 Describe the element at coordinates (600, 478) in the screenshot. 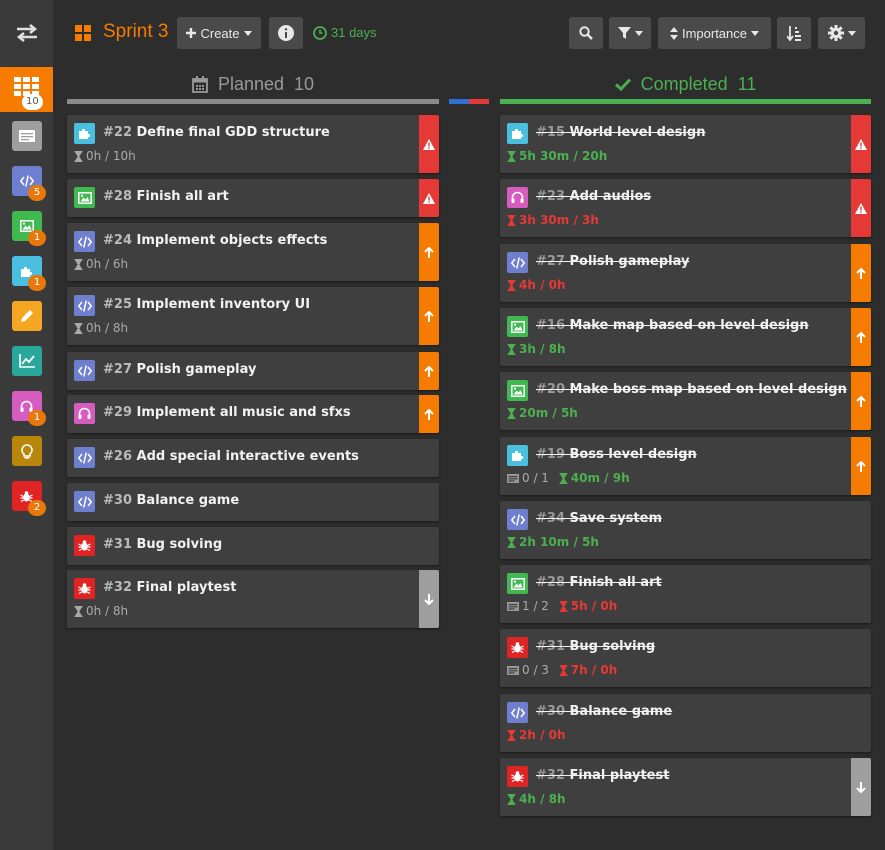

I see `time-estimate: 40m / 9h` at that location.